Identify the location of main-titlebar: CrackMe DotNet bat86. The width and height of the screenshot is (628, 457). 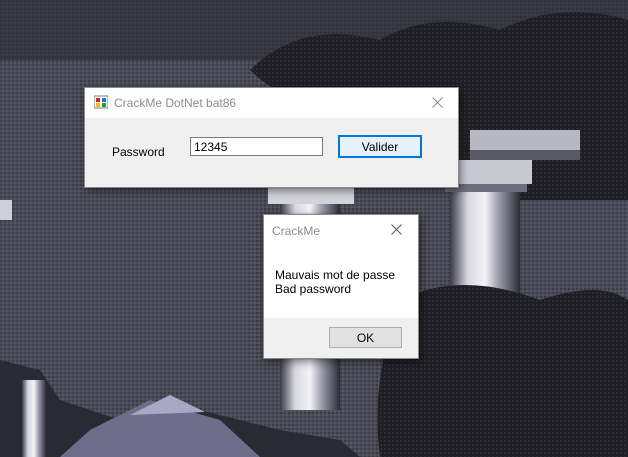
(271, 103).